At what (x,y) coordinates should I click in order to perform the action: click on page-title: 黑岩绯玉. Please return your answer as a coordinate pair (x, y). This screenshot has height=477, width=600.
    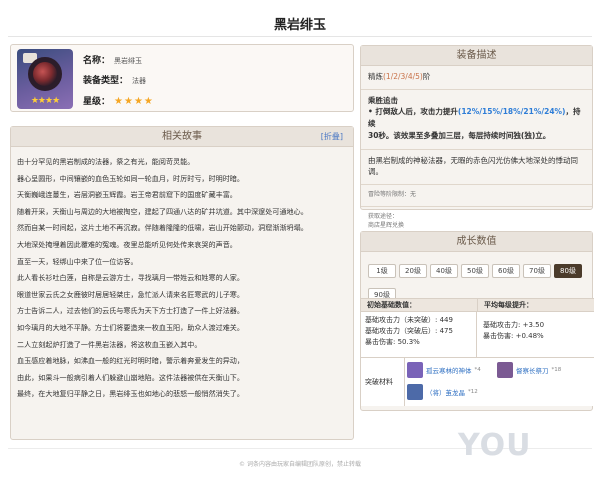
    Looking at the image, I should click on (299, 25).